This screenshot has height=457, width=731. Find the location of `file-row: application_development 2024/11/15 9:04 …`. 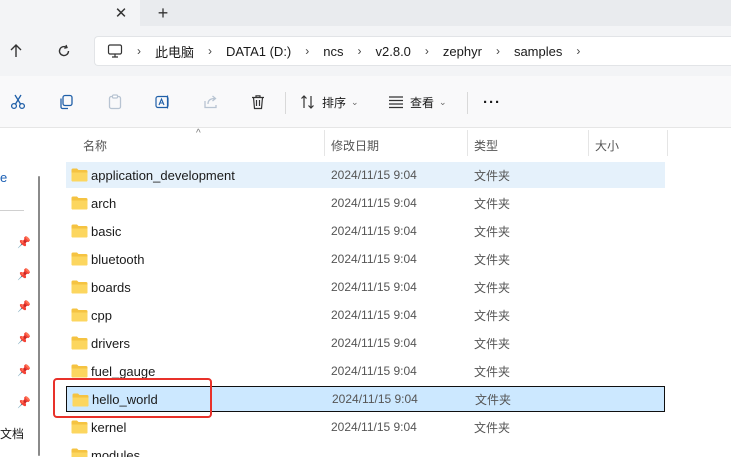

file-row: application_development 2024/11/15 9:04 … is located at coordinates (365, 175).